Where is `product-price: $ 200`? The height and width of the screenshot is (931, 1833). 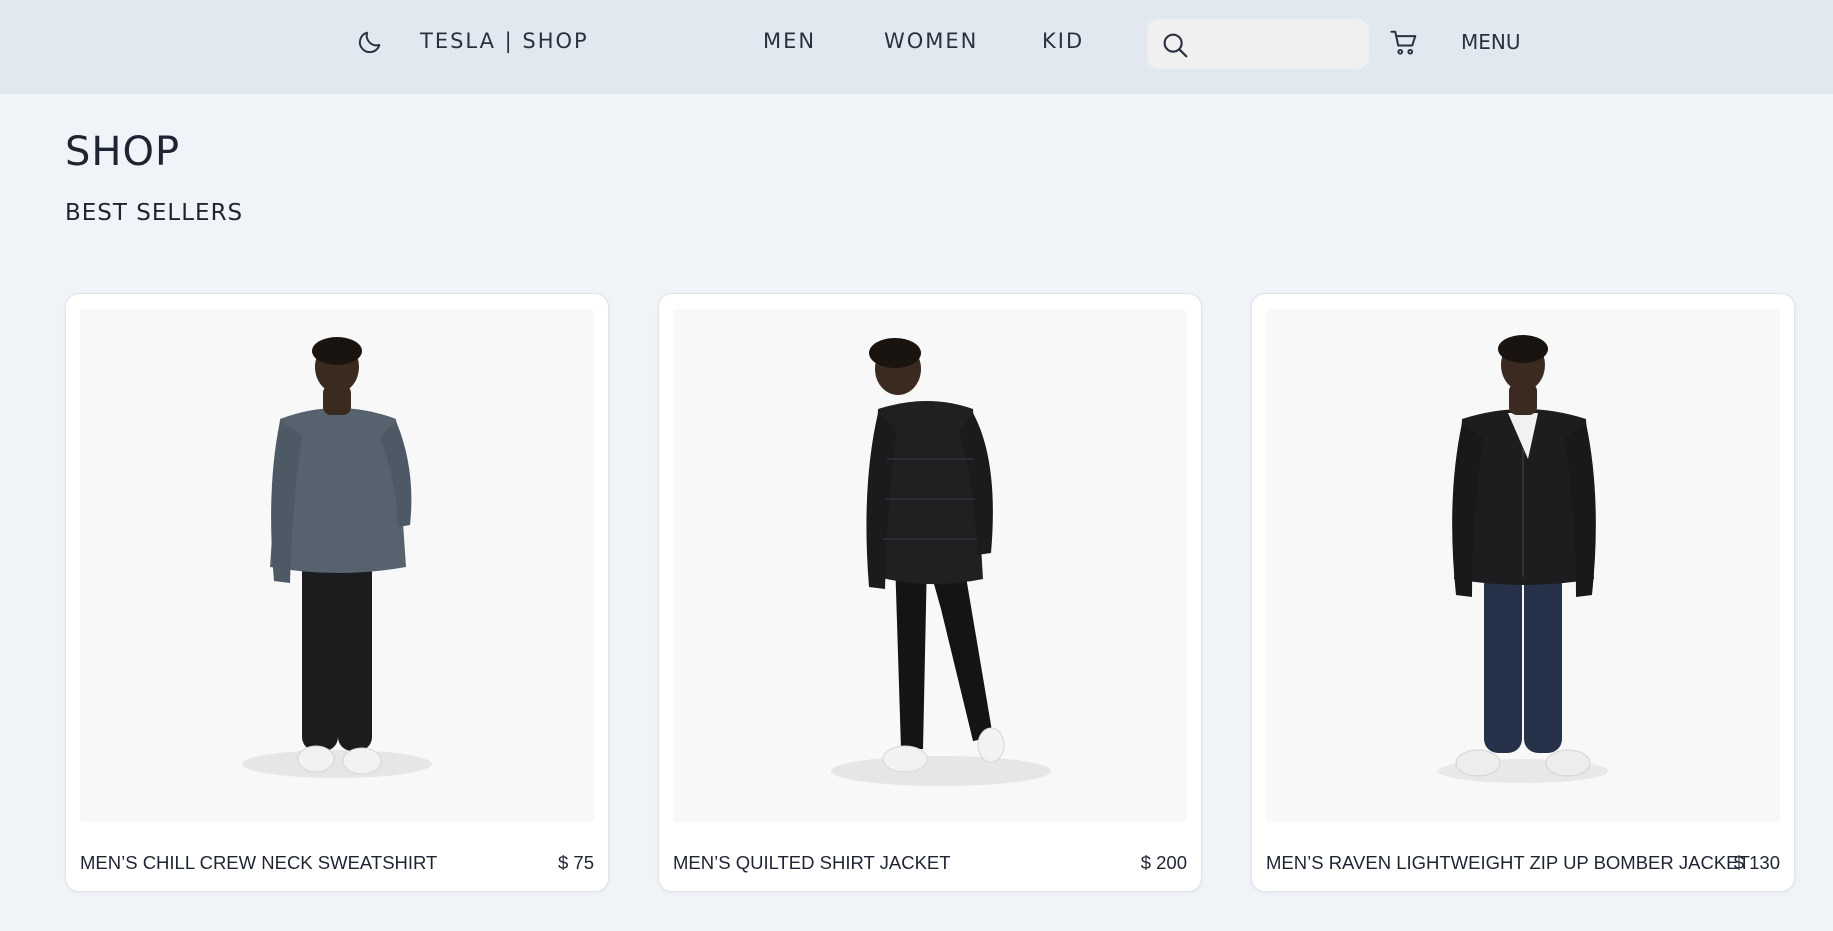 product-price: $ 200 is located at coordinates (1163, 862).